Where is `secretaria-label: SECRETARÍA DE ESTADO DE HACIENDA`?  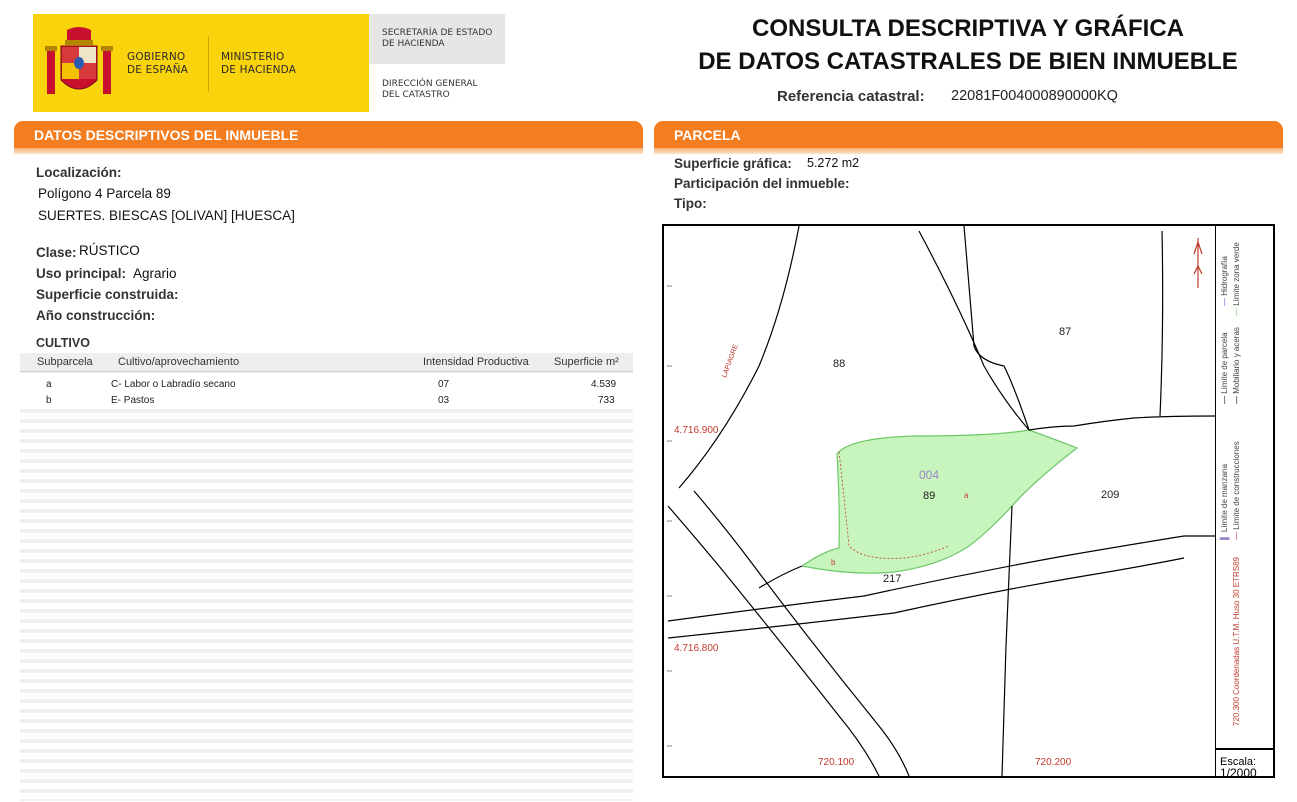
secretaria-label: SECRETARÍA DE ESTADO DE HACIENDA is located at coordinates (437, 38).